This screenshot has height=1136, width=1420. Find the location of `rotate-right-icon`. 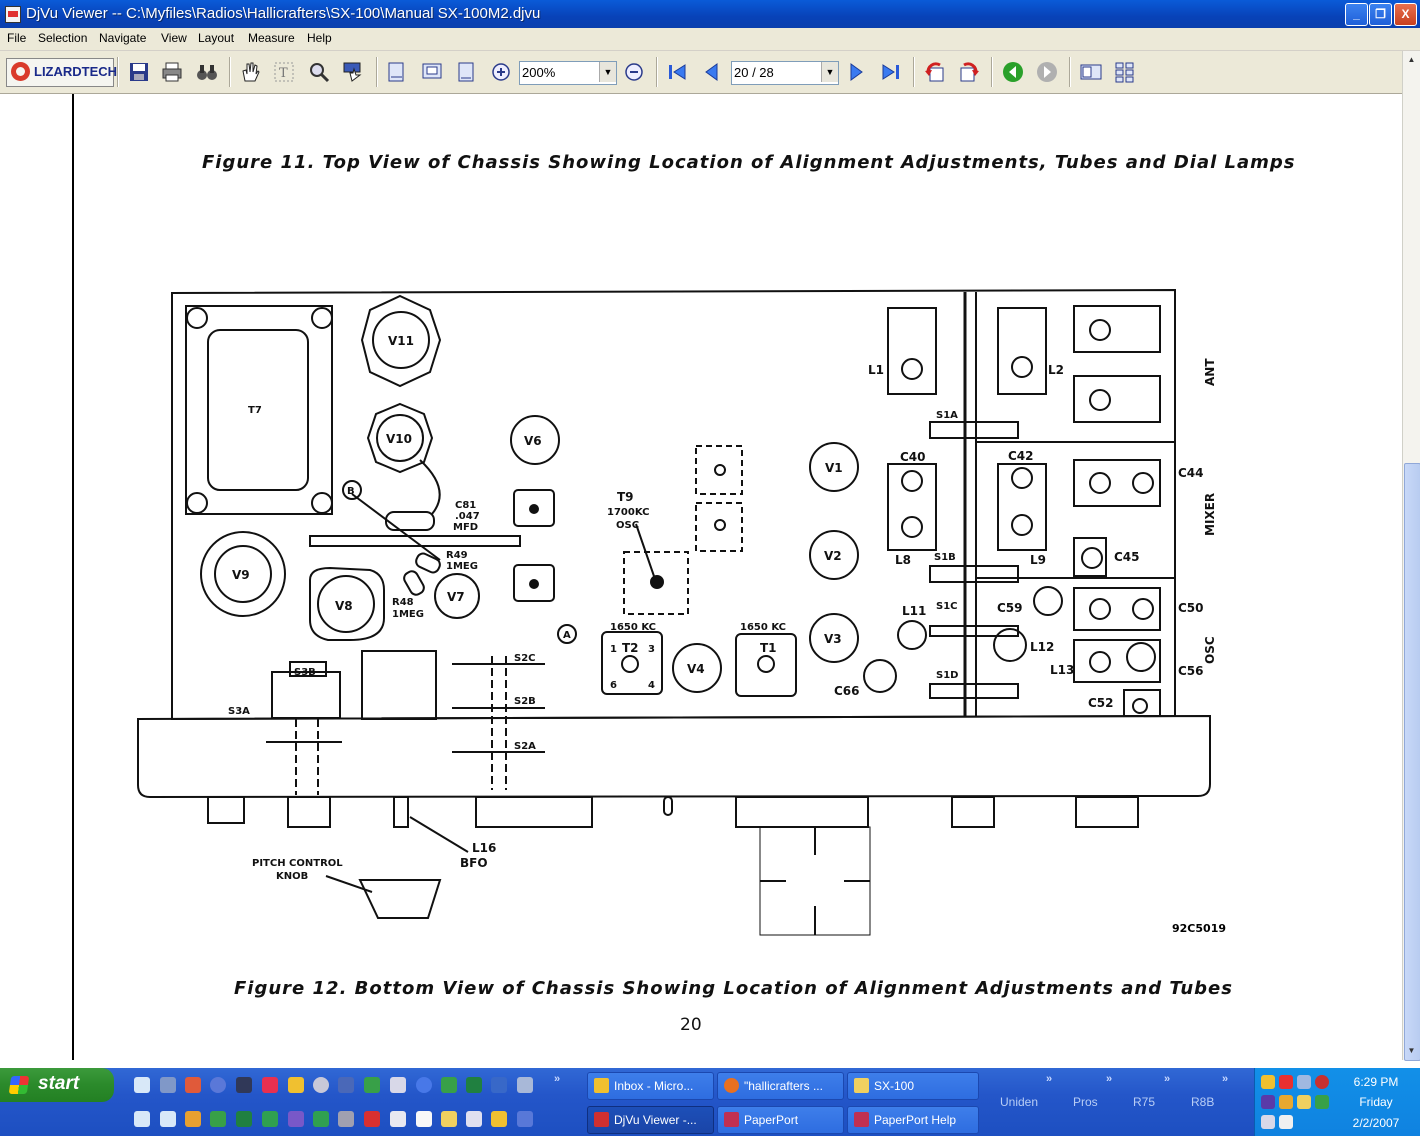

rotate-right-icon is located at coordinates (969, 72).